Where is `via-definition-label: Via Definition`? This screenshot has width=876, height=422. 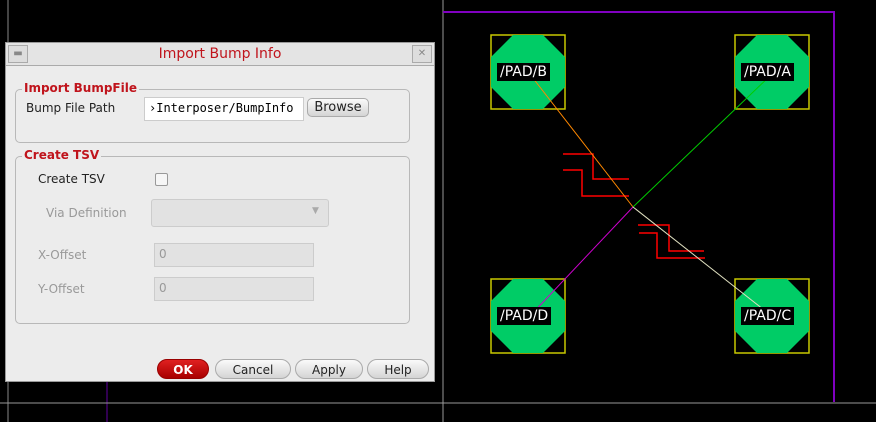
via-definition-label: Via Definition is located at coordinates (86, 213).